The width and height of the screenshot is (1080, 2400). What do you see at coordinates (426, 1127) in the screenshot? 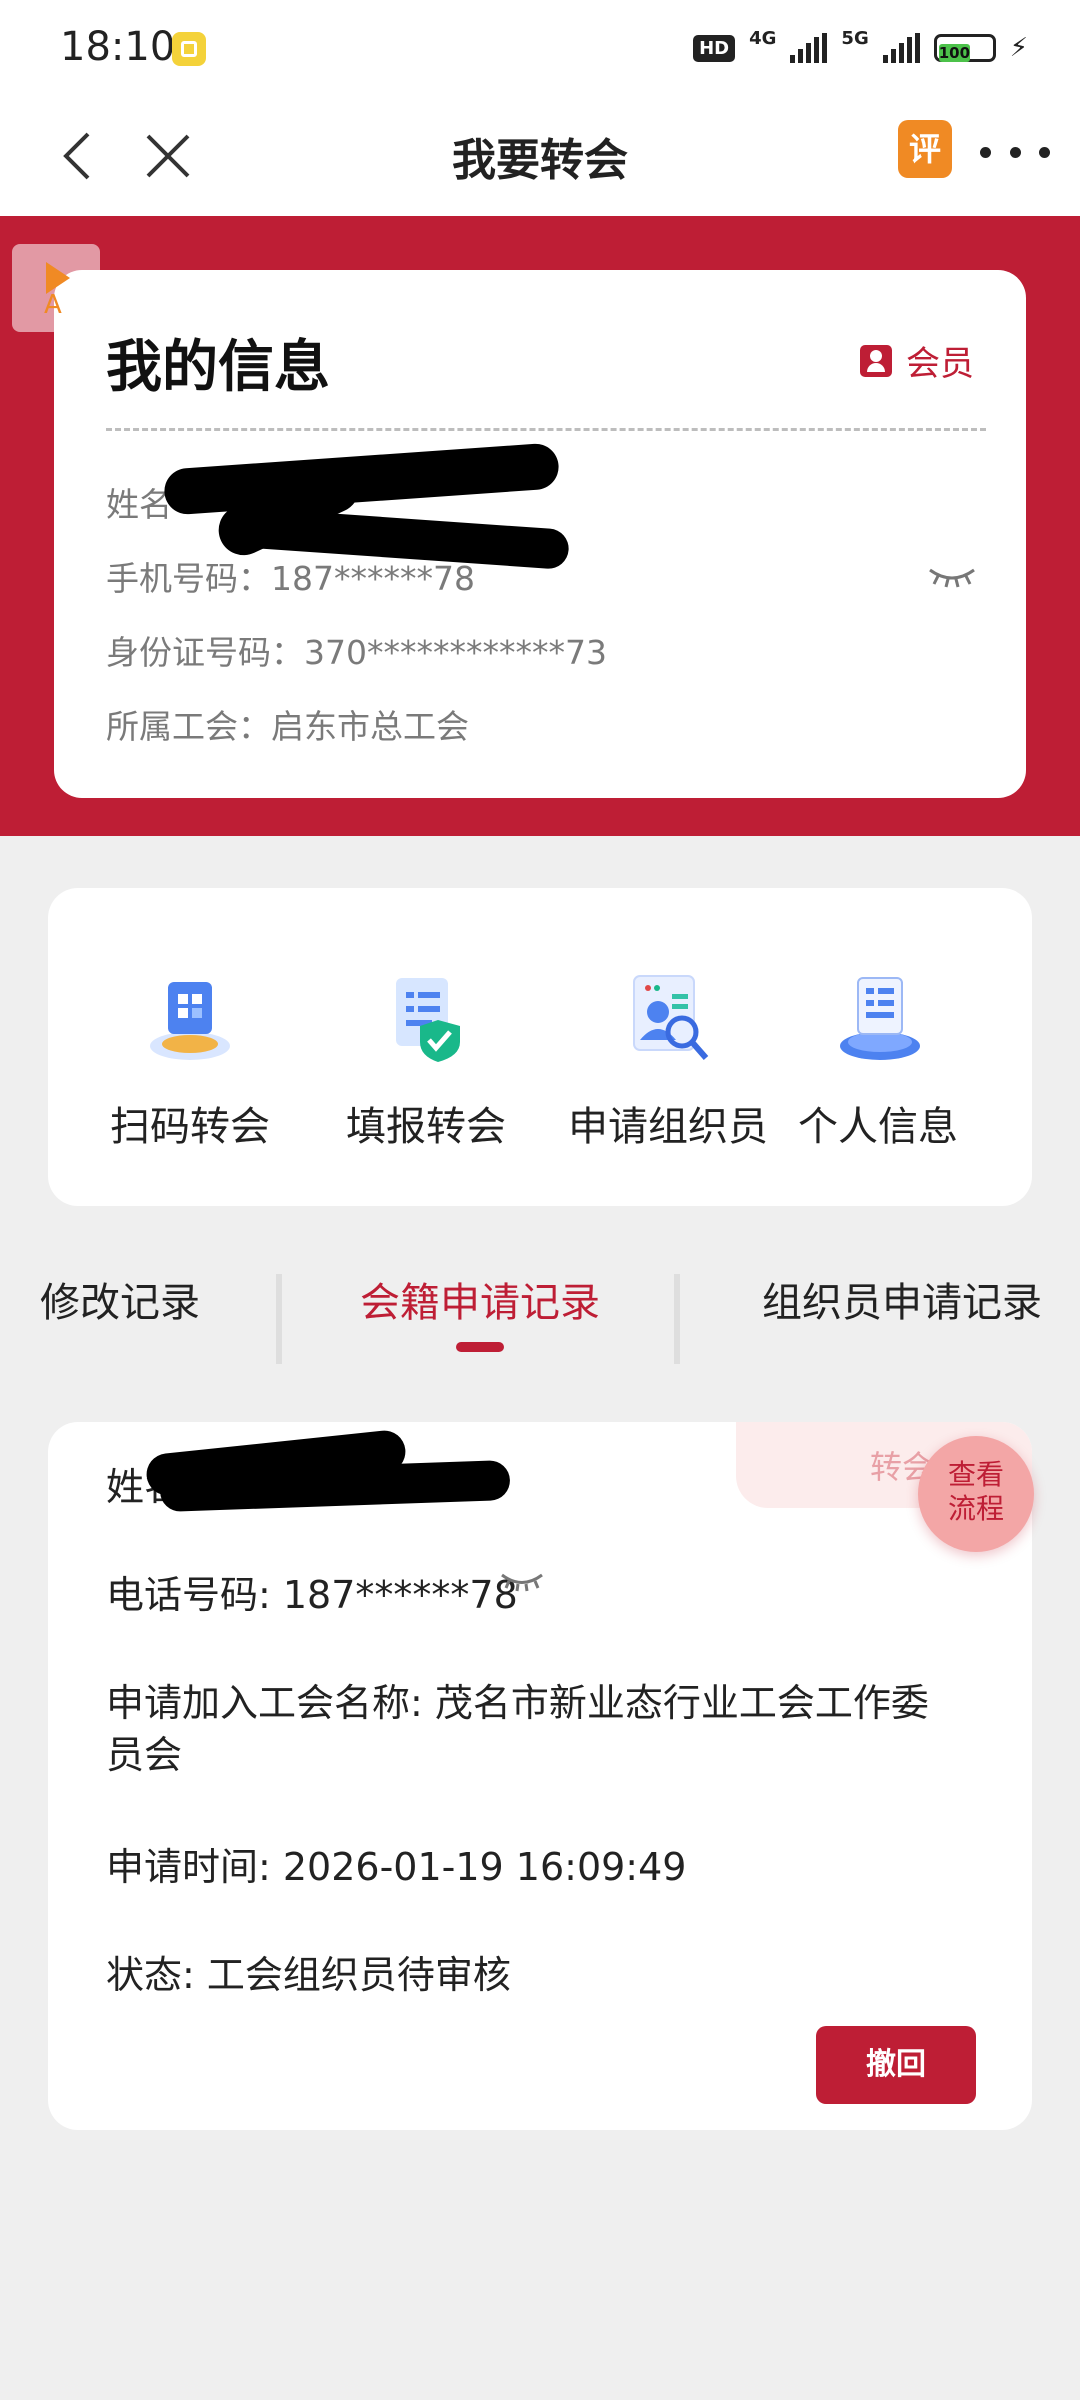
I see `action-label: 填报转会` at bounding box center [426, 1127].